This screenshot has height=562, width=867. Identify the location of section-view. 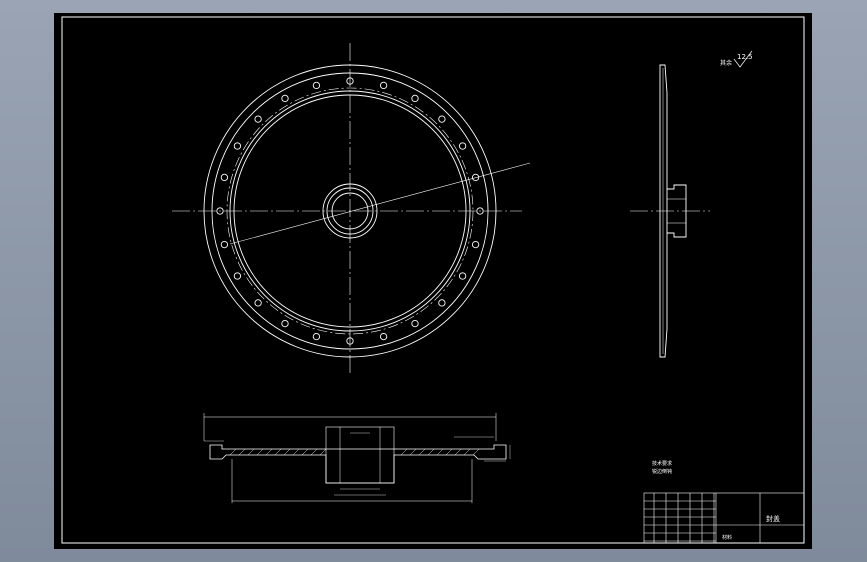
(357, 458).